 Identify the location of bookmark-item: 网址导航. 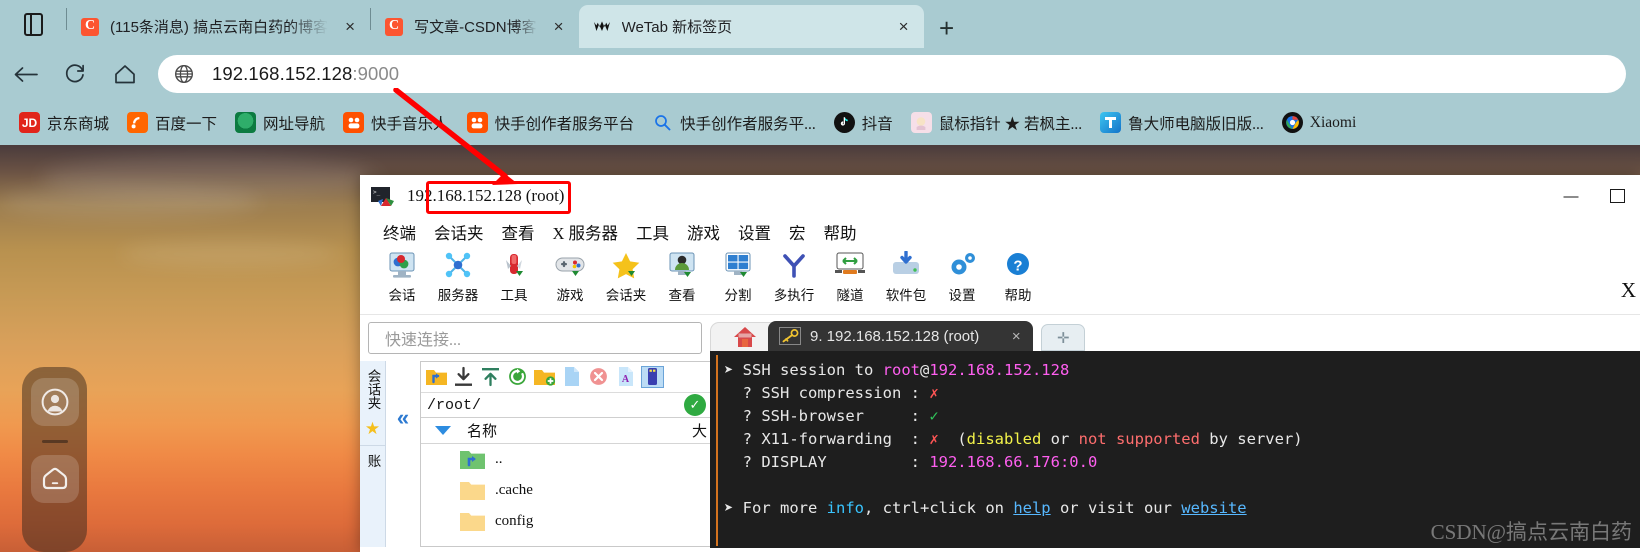
(280, 123).